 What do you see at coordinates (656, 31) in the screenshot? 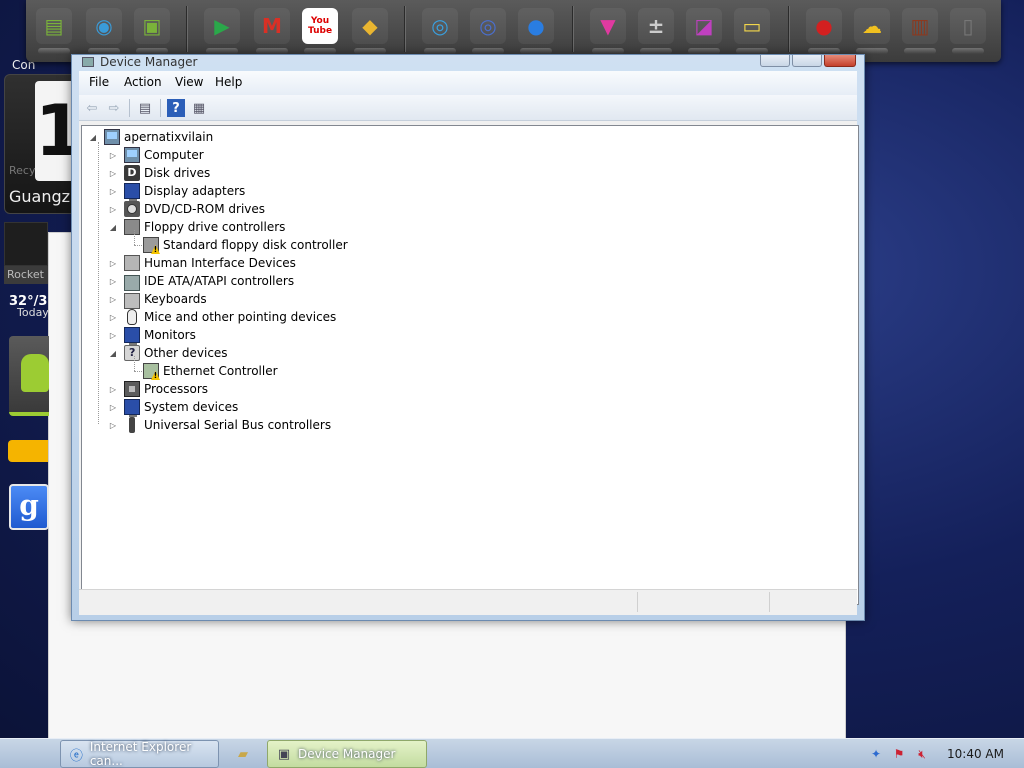
I see `calculator-icon: ±` at bounding box center [656, 31].